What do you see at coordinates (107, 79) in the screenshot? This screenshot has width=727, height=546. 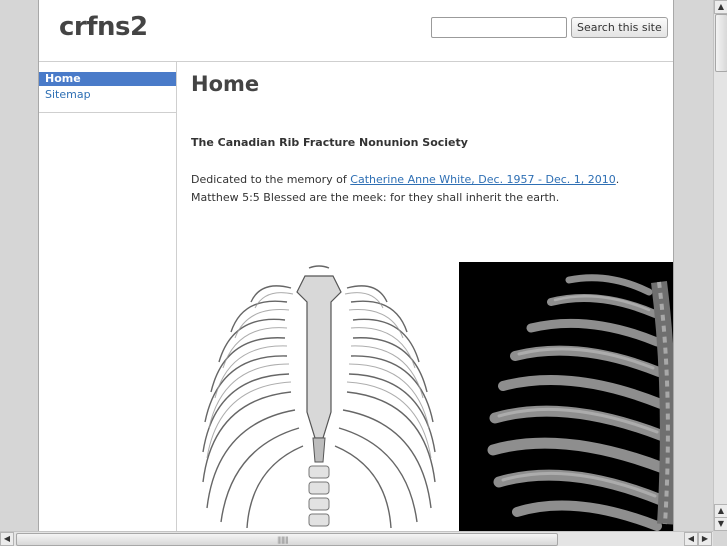 I see `sidebar-item-home: Home` at bounding box center [107, 79].